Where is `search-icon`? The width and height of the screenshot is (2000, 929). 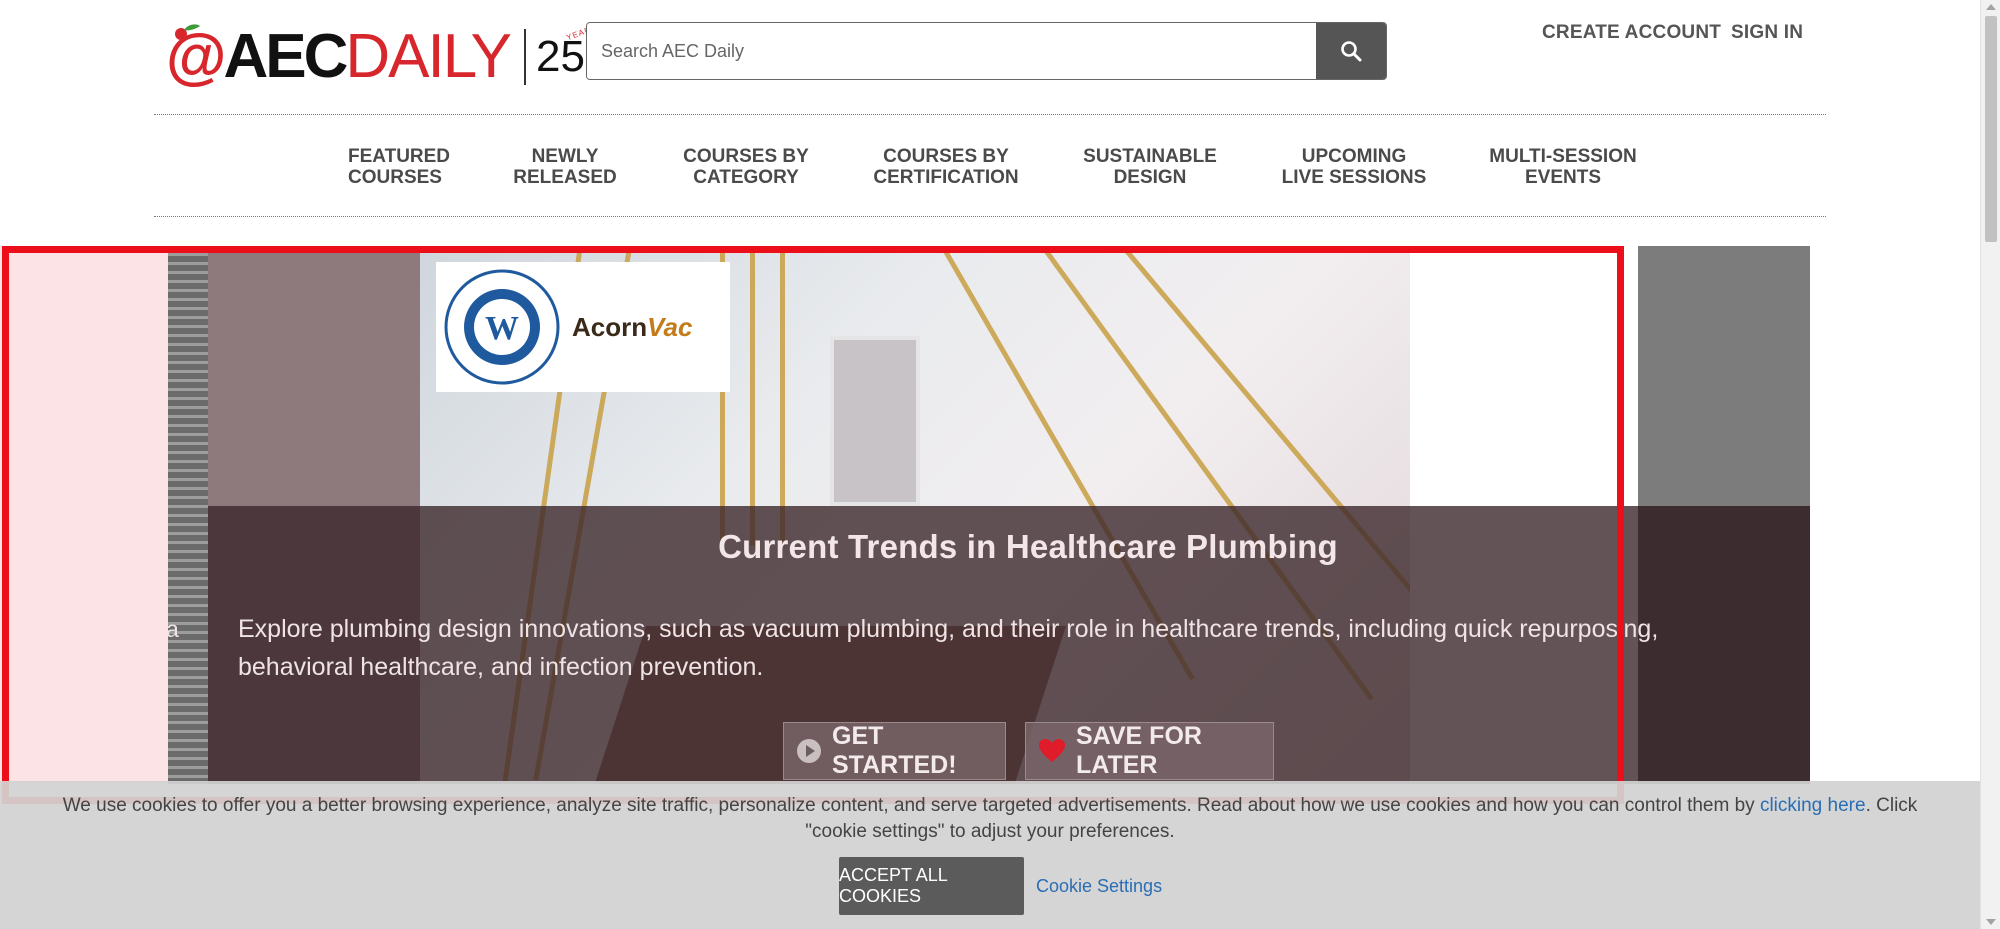
search-icon is located at coordinates (1351, 51).